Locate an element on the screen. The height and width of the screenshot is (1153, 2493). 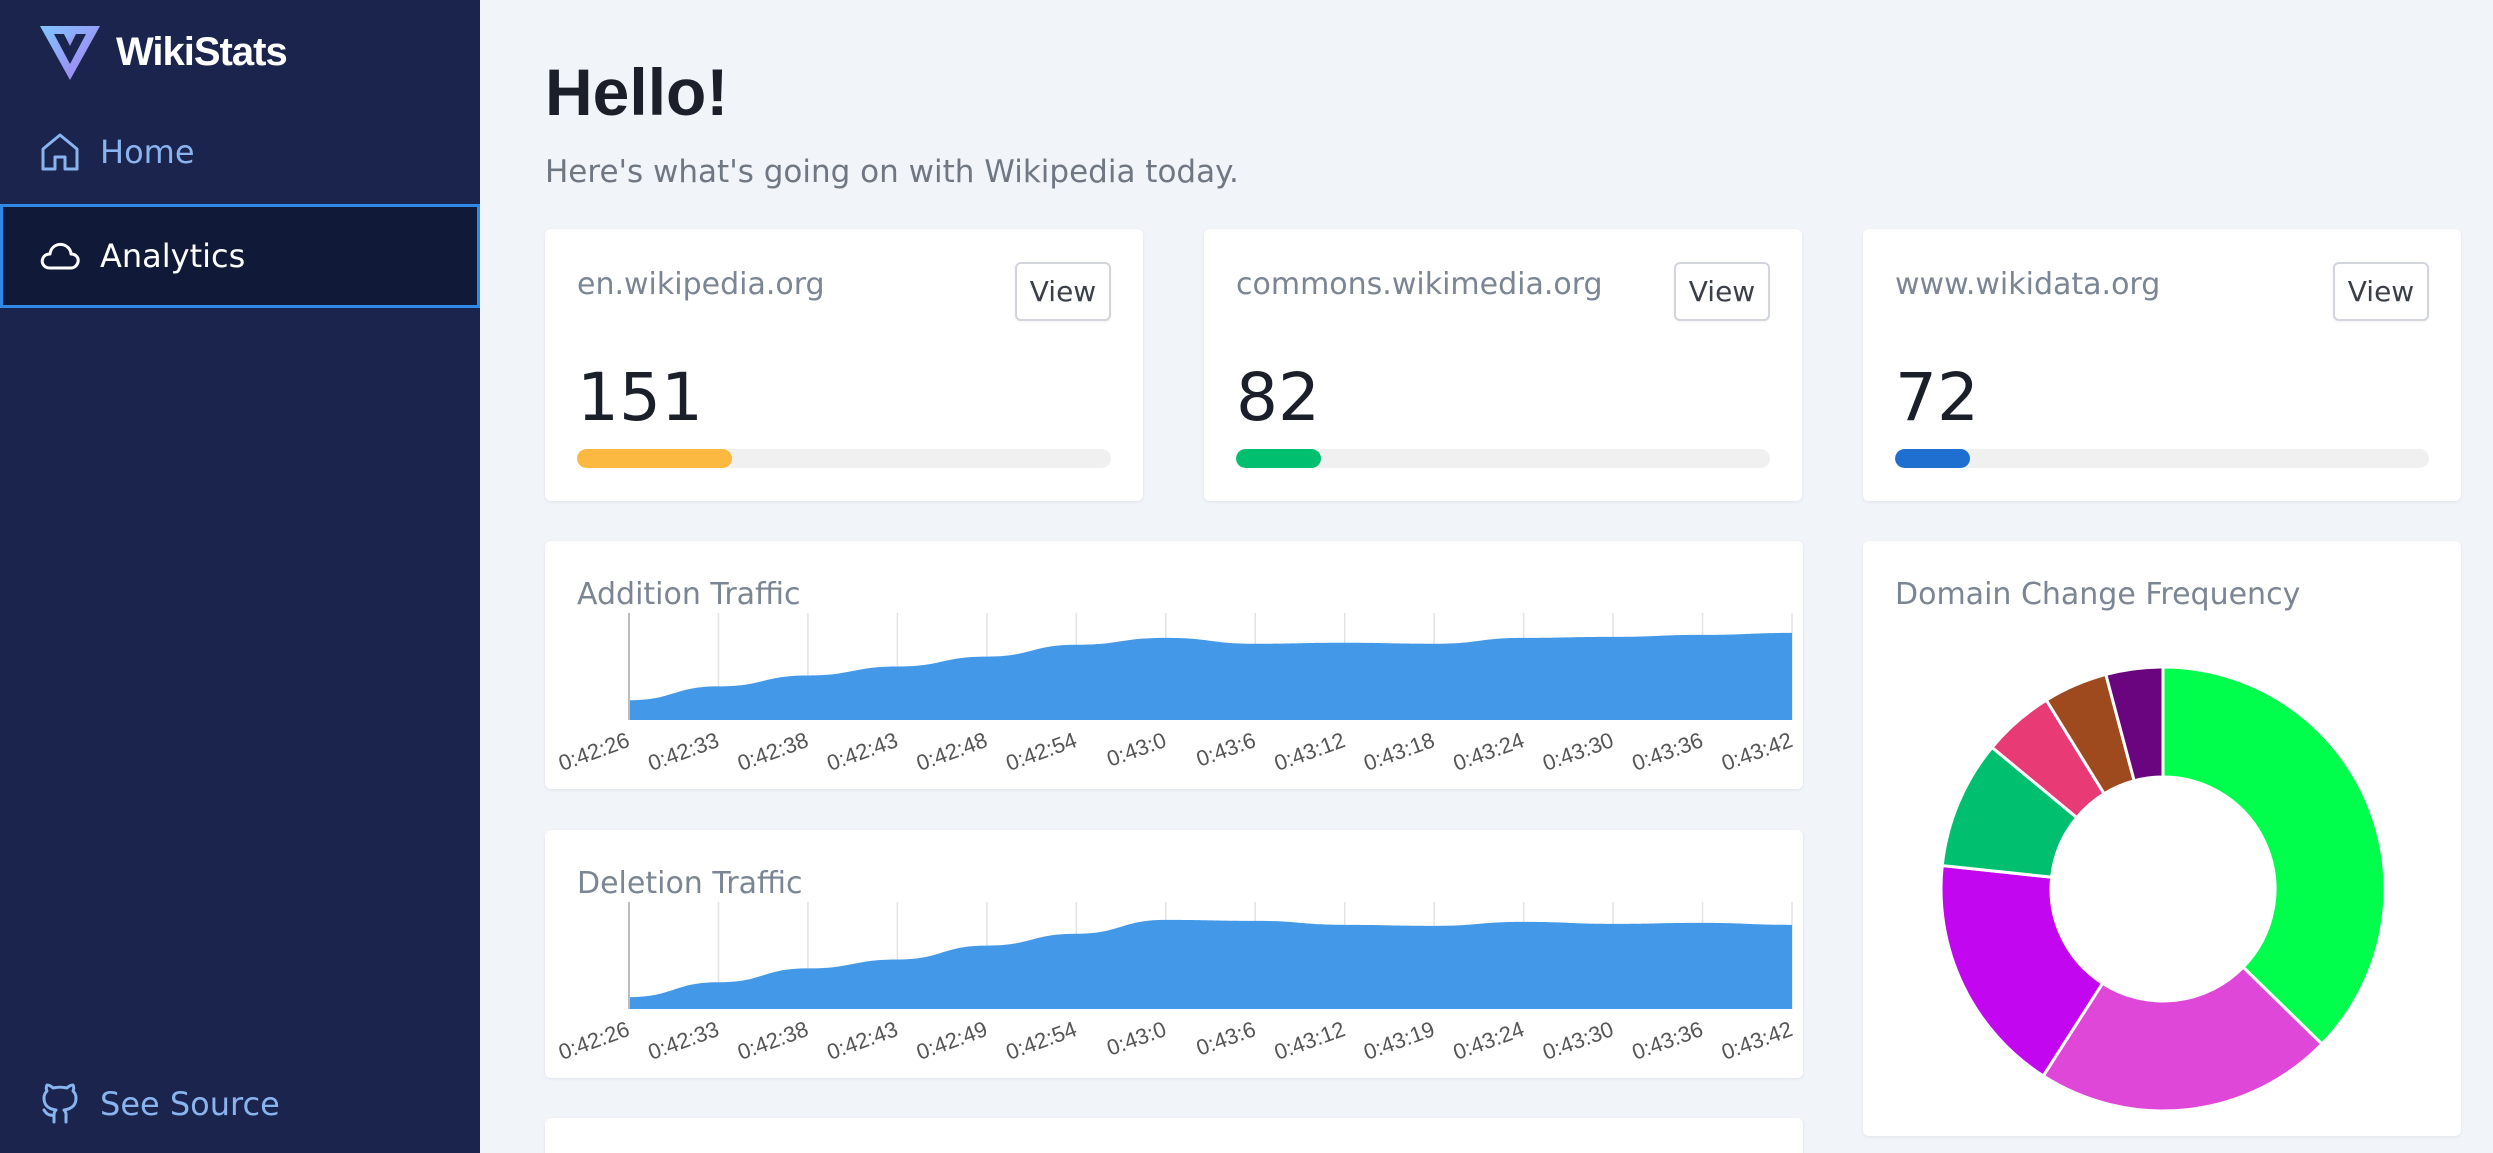
stat-domain: en.wikipedia.org is located at coordinates (701, 284).